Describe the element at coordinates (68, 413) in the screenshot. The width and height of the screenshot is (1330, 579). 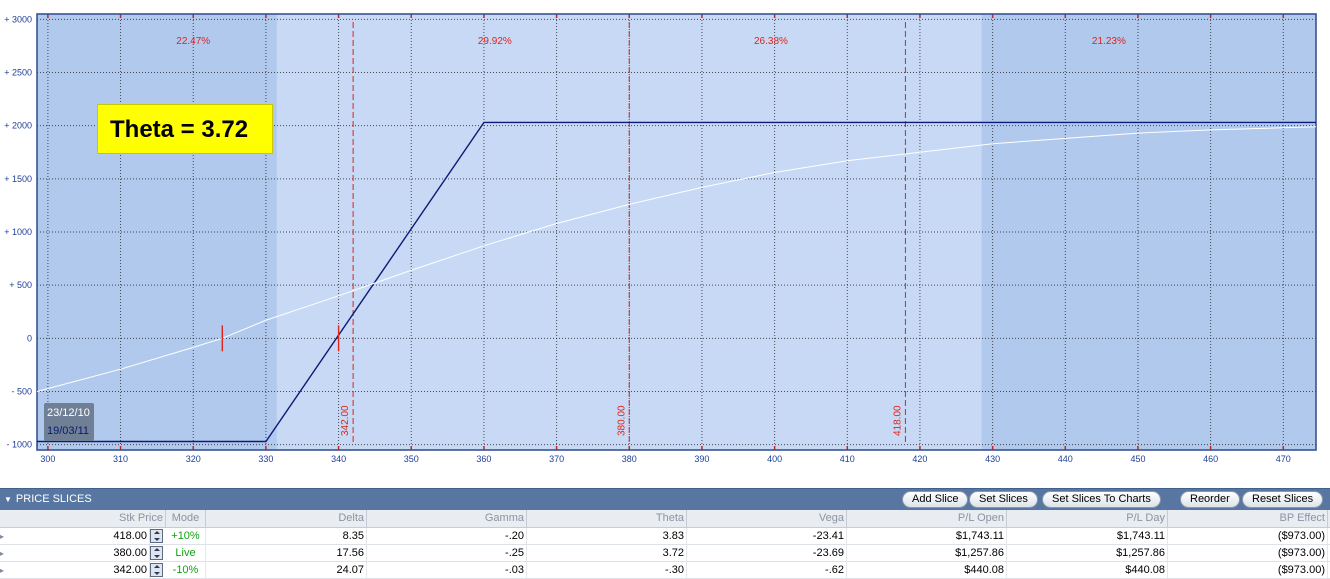
I see `legend-date-1: 23/12/10` at that location.